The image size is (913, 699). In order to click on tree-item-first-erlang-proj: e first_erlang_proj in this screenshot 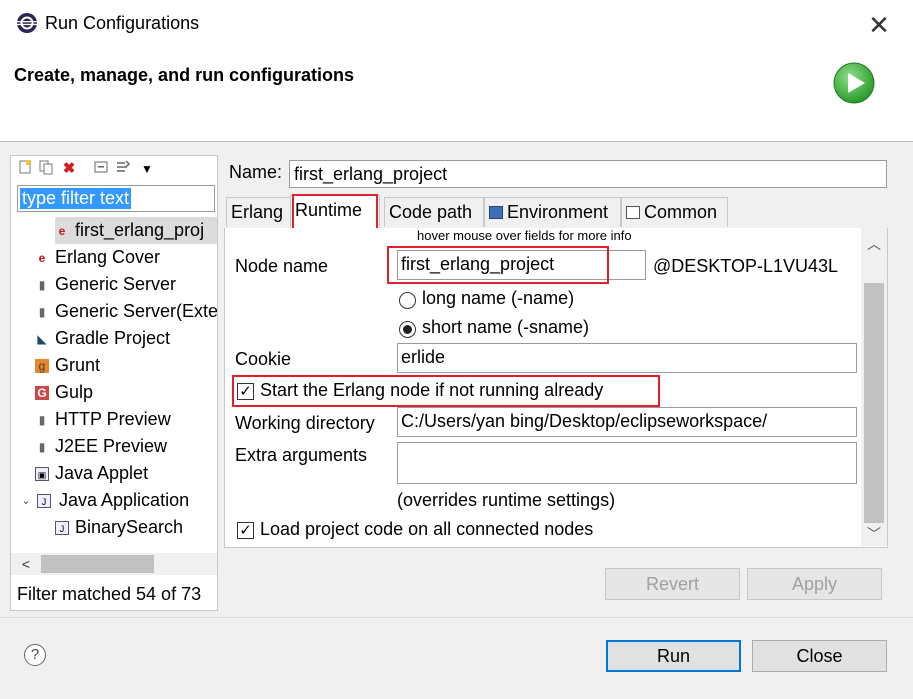, I will do `click(136, 230)`.